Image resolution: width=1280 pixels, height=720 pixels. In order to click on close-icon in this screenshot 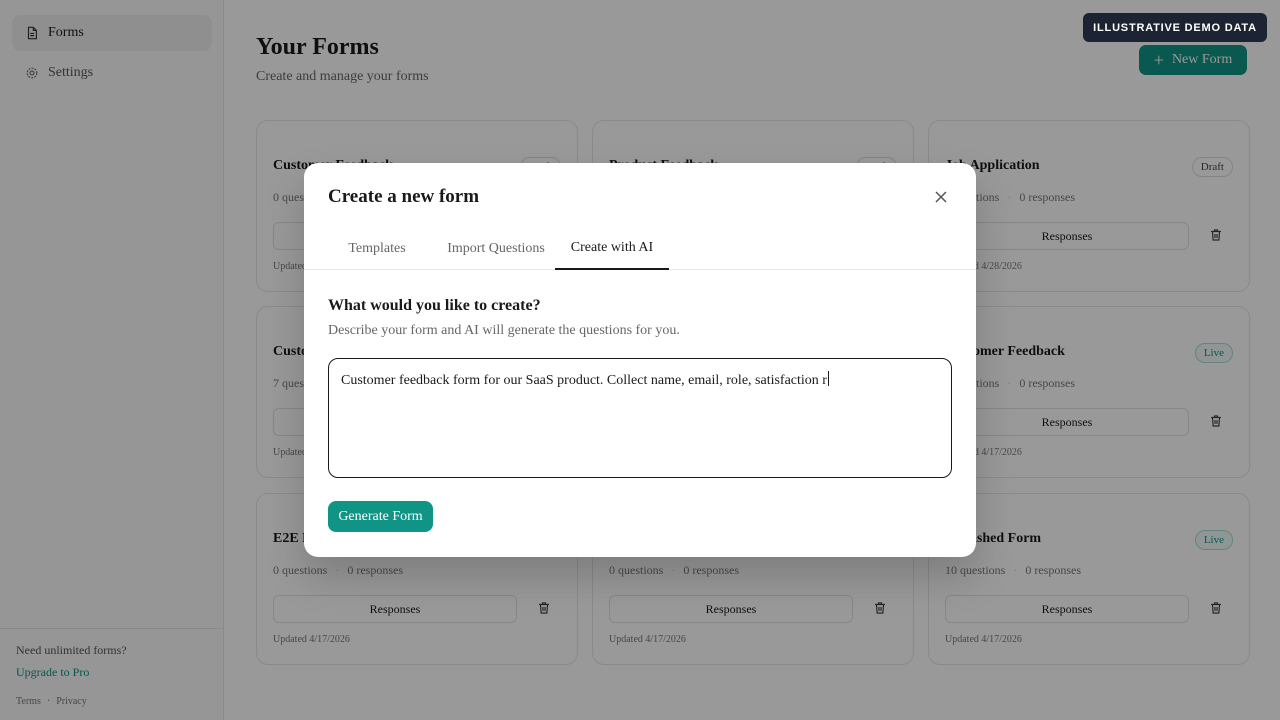, I will do `click(941, 197)`.